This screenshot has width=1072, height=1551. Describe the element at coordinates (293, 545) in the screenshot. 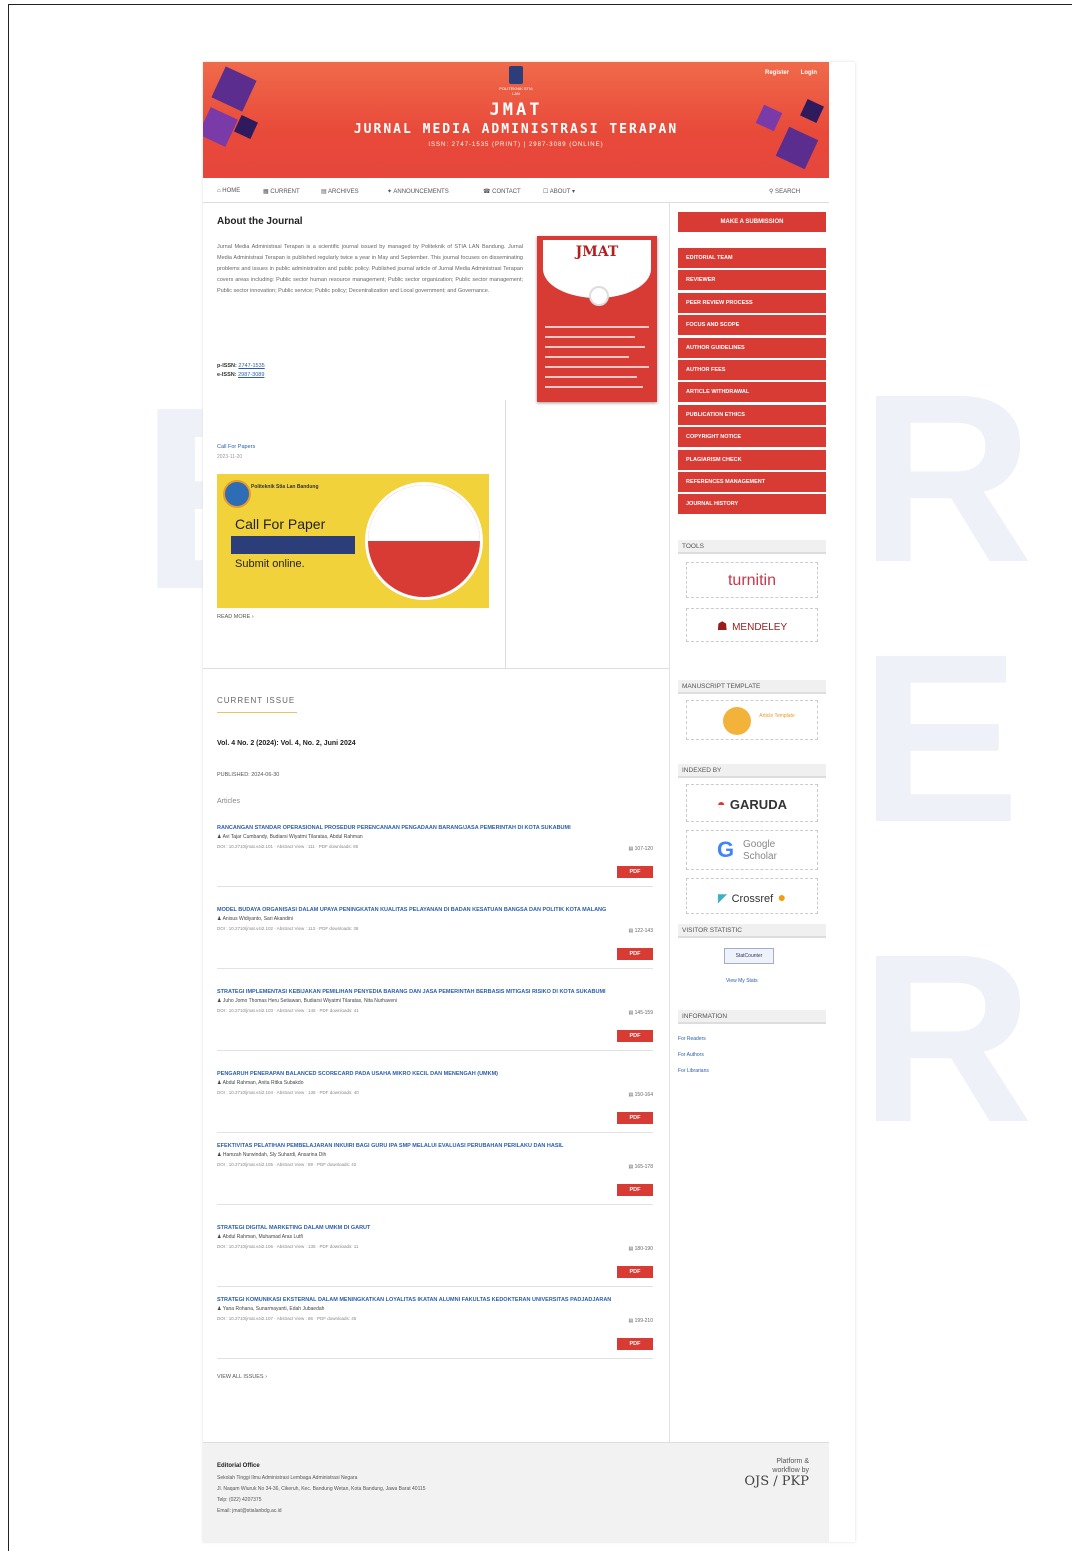

I see `image-banner-box` at that location.